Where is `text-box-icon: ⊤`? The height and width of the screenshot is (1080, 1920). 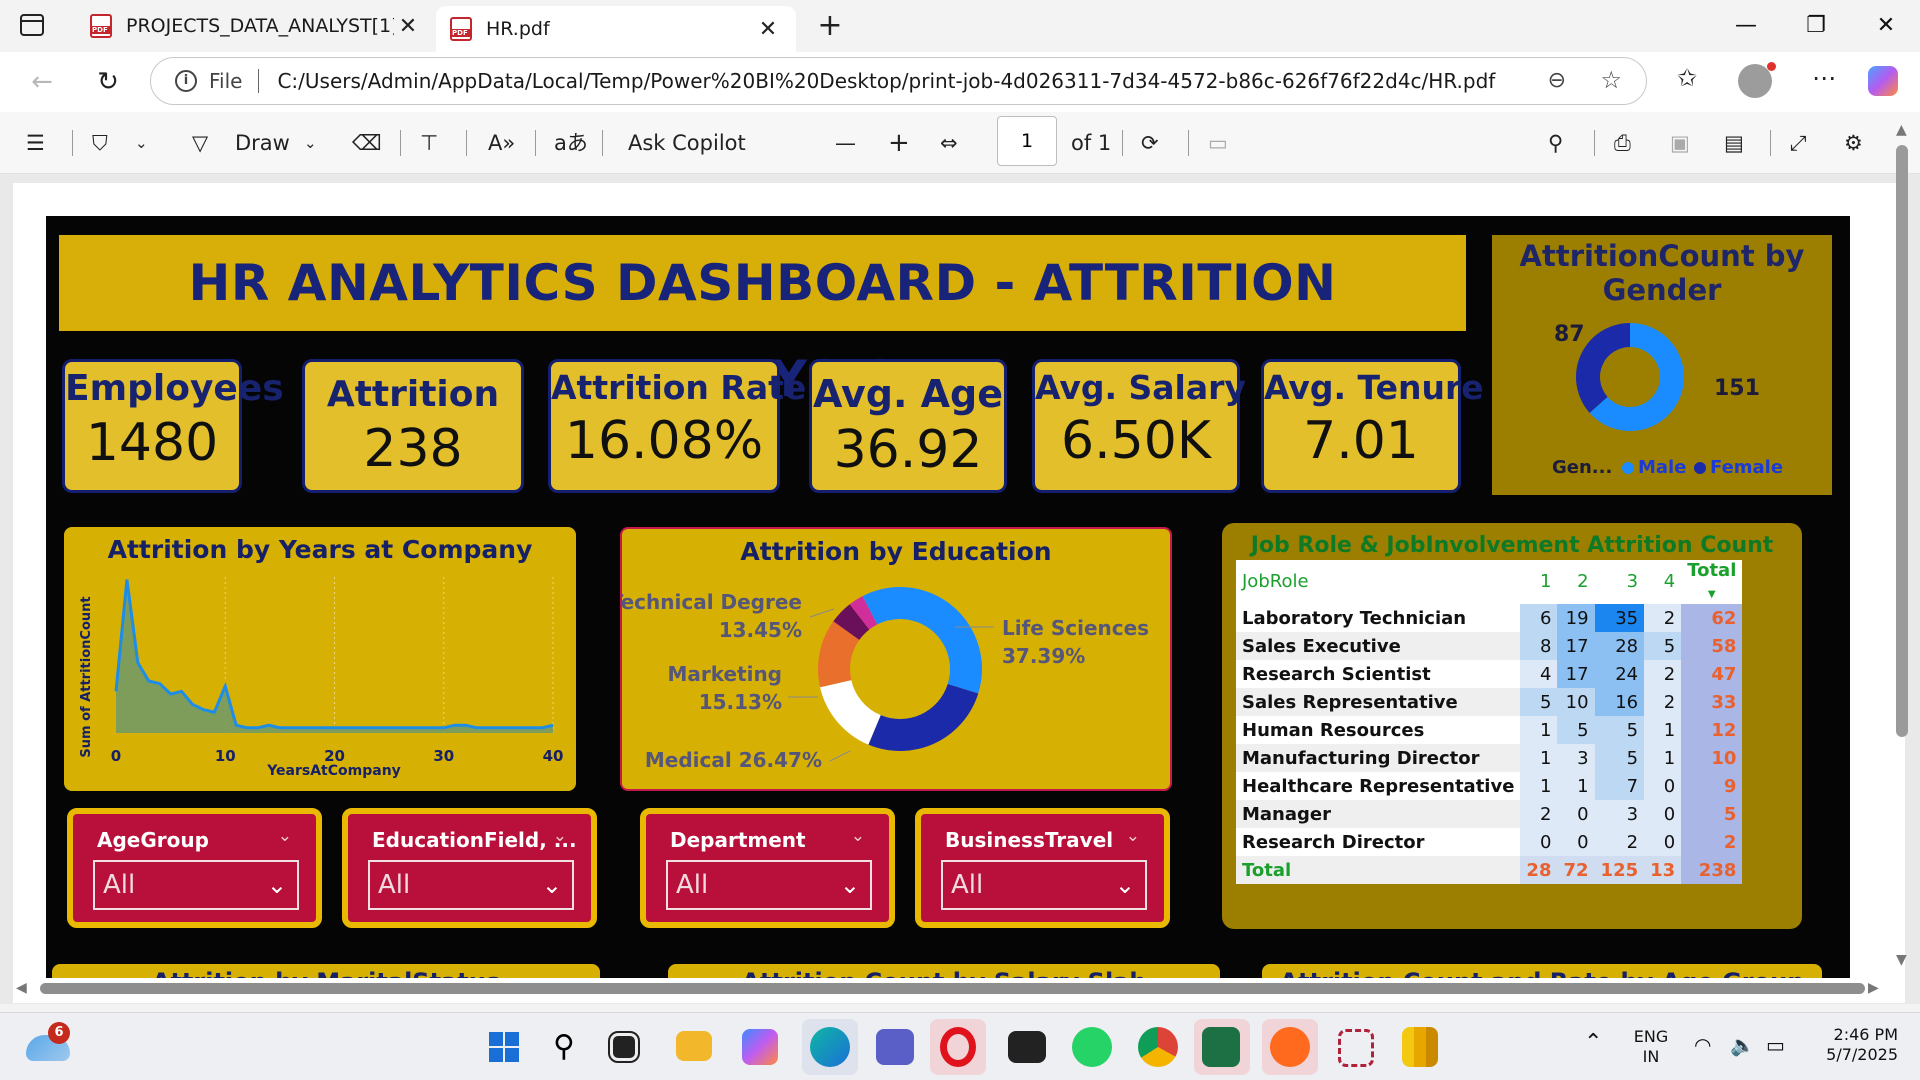 text-box-icon: ⊤ is located at coordinates (429, 143).